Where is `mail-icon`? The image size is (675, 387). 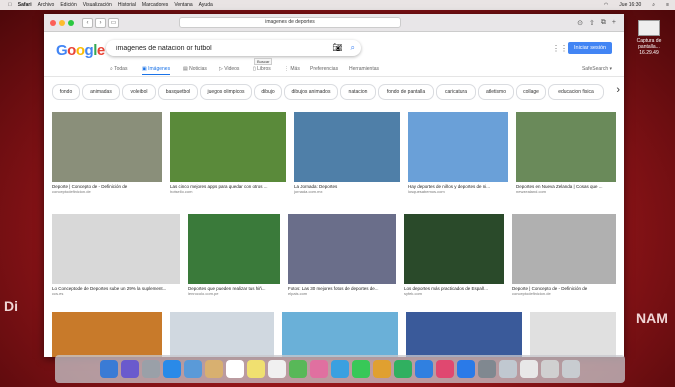 mail-icon is located at coordinates (193, 369).